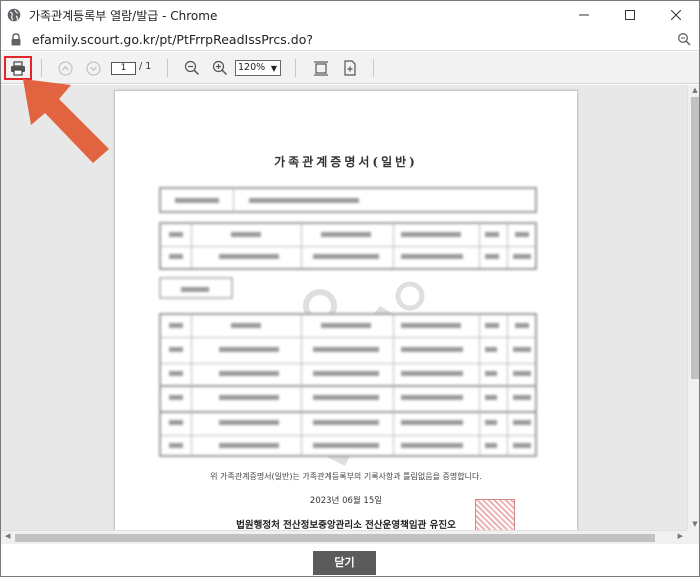 This screenshot has width=700, height=577. I want to click on page-total: / 1, so click(145, 66).